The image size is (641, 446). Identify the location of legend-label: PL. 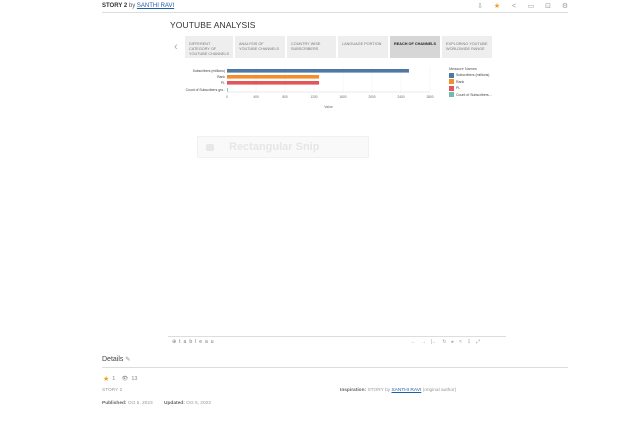
(458, 88).